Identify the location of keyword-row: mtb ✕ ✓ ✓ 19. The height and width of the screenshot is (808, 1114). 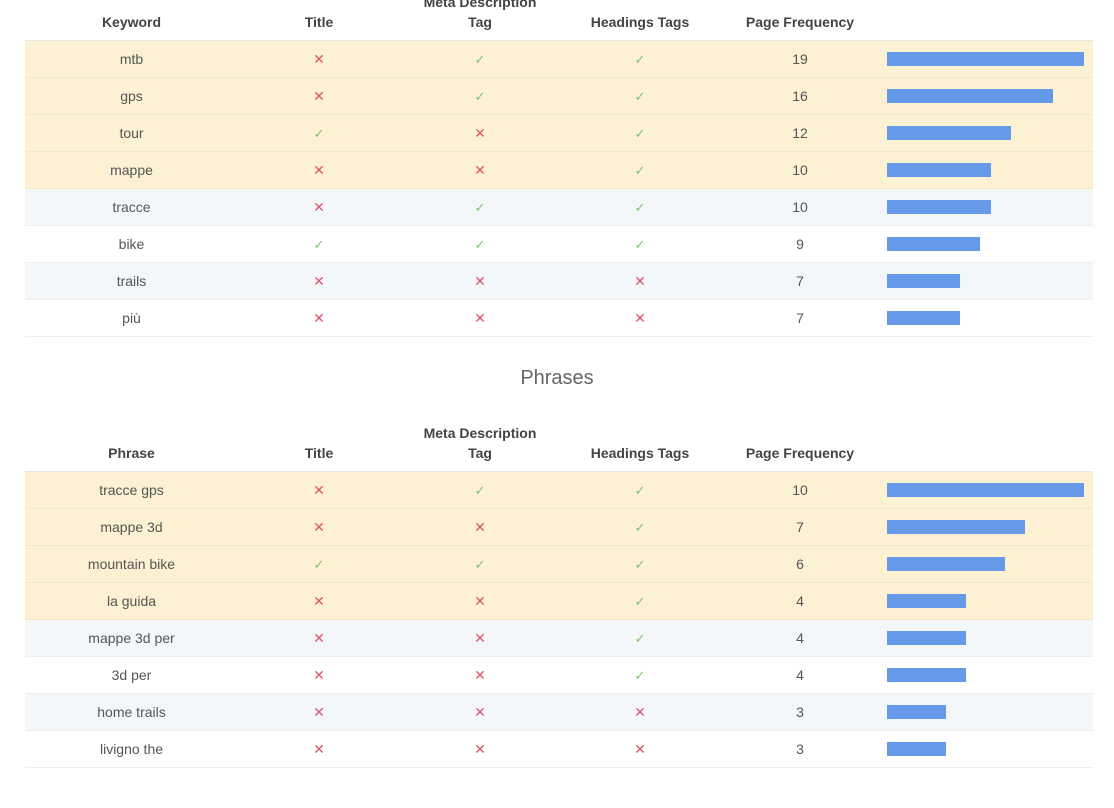
(559, 59).